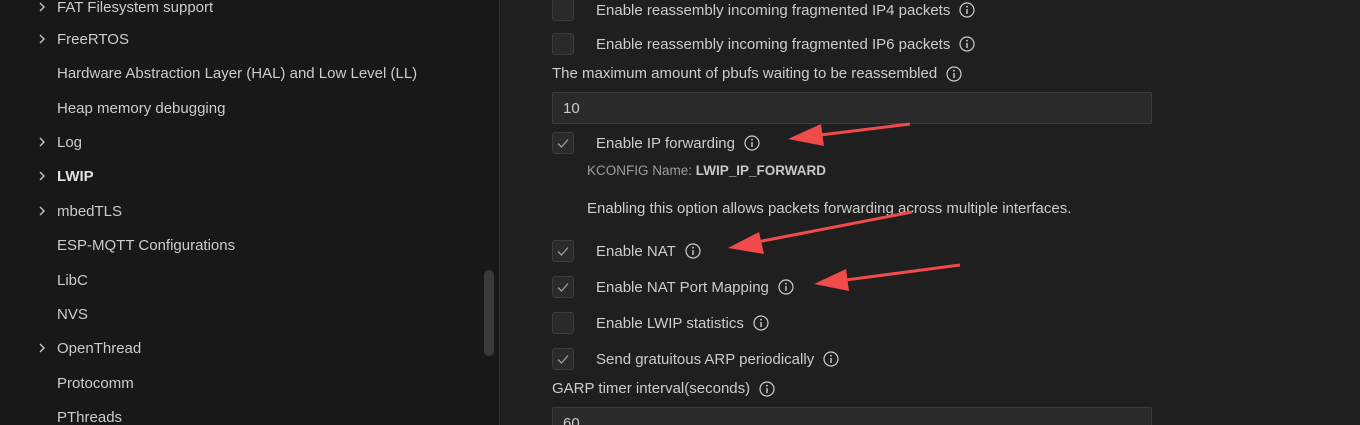 The image size is (1360, 425). Describe the element at coordinates (563, 10) in the screenshot. I see `checkbox-reassembly-ip4` at that location.